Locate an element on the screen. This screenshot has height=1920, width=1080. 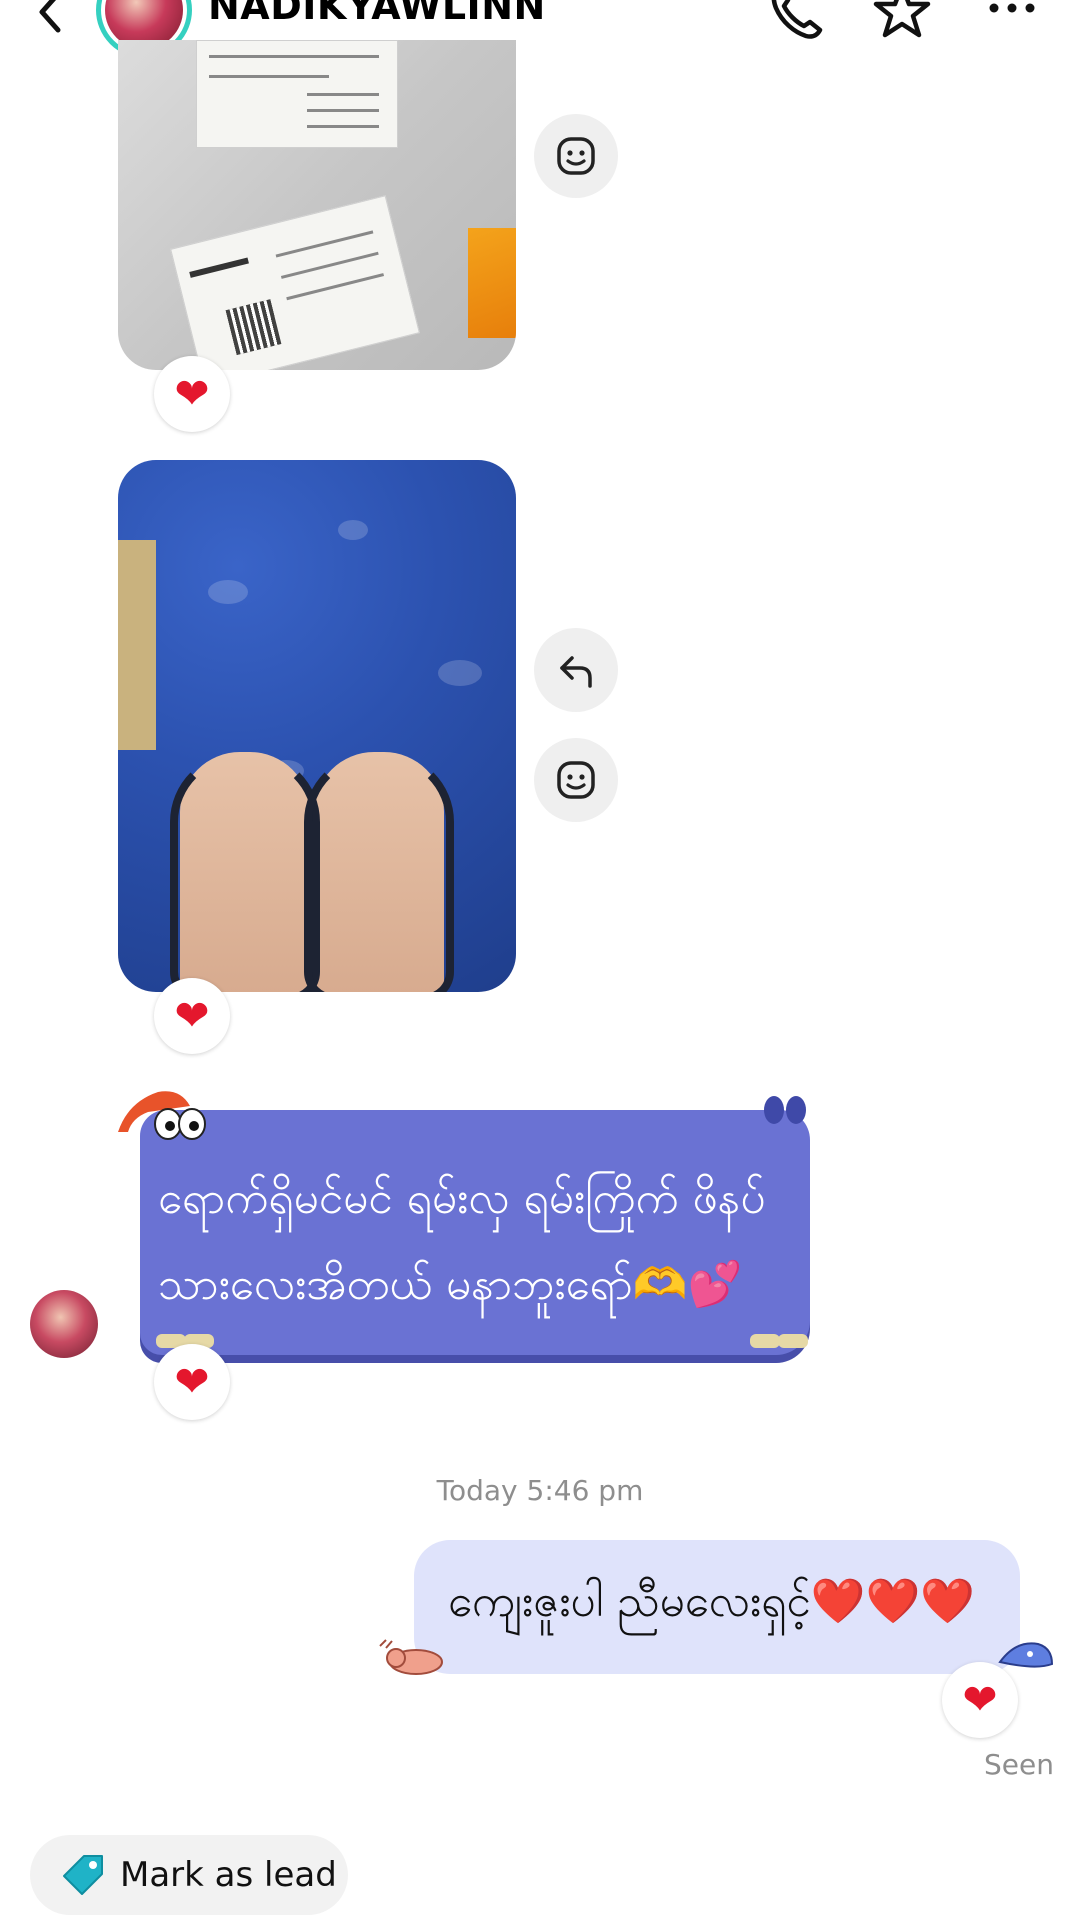
mark-as-lead-button: Mark as lead is located at coordinates (189, 1875).